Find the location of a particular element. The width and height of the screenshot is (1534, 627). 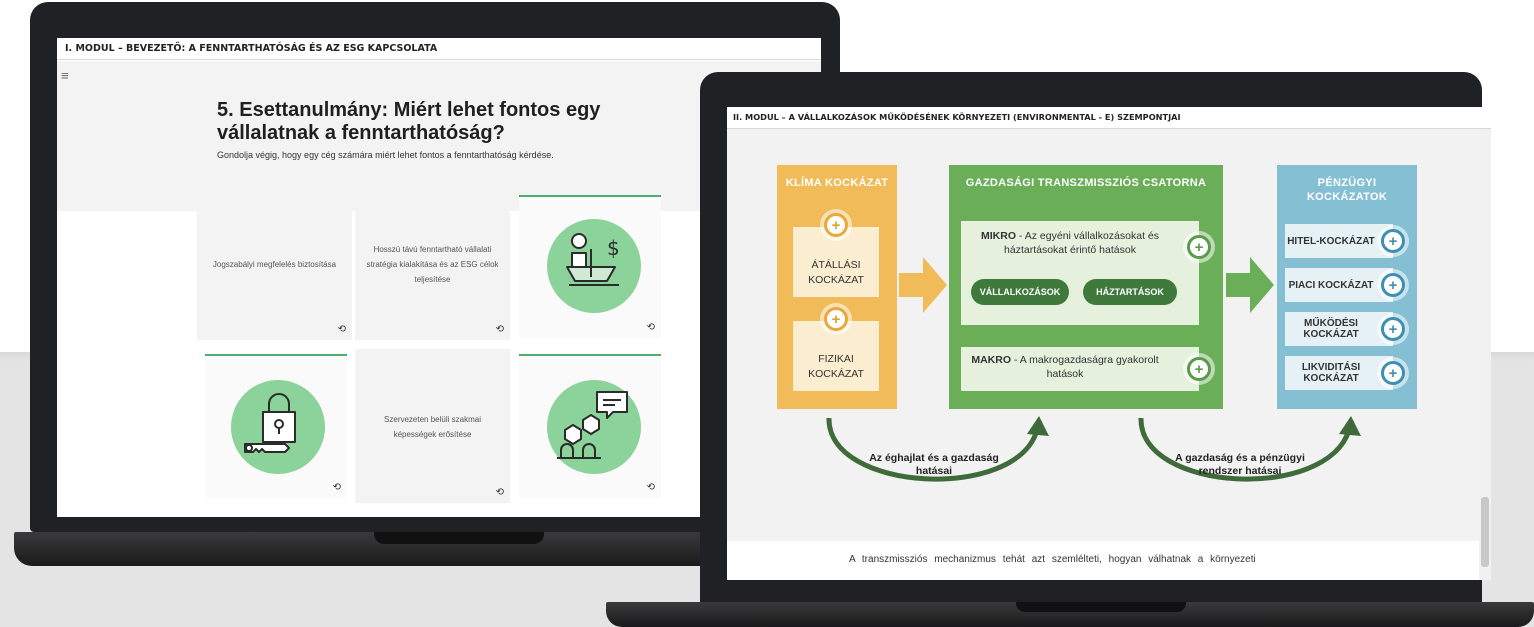

physical-risk-label: FIZIKAI KOCKÁZAT is located at coordinates (836, 366).